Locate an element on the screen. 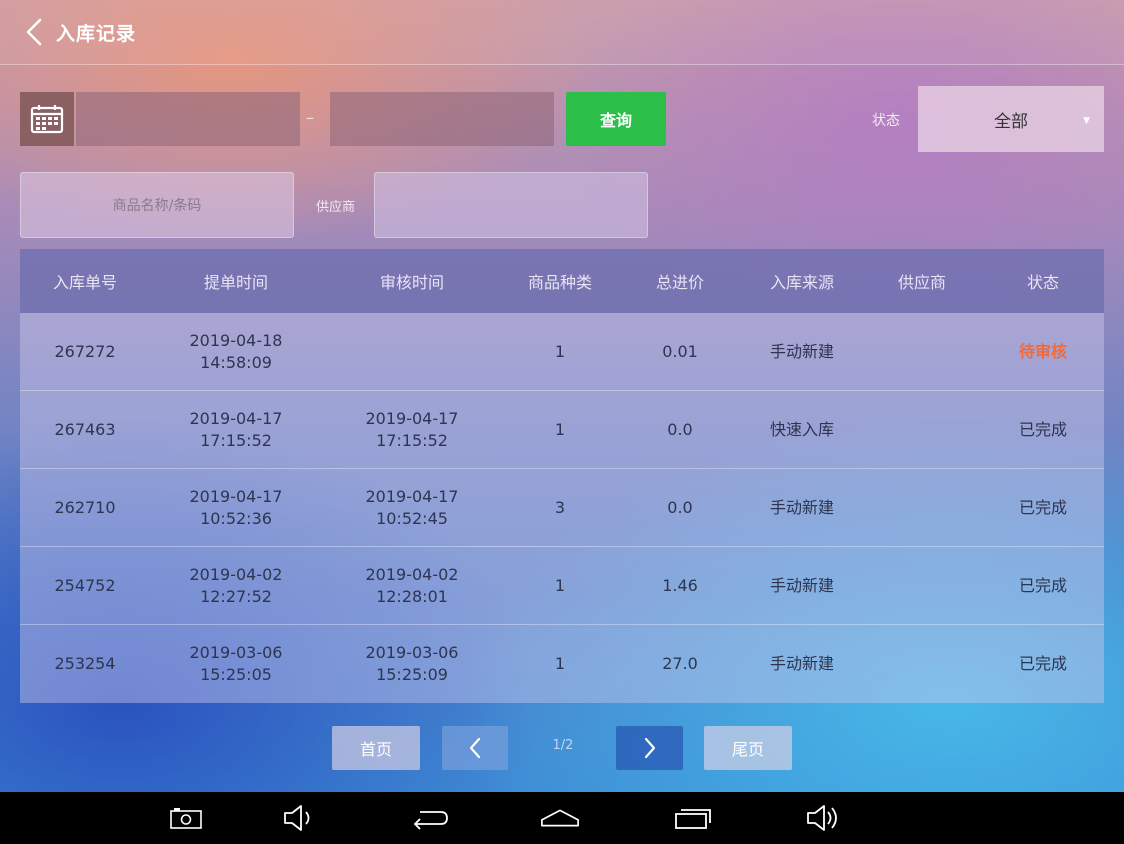  supplier-label: 供应商 is located at coordinates (336, 207).